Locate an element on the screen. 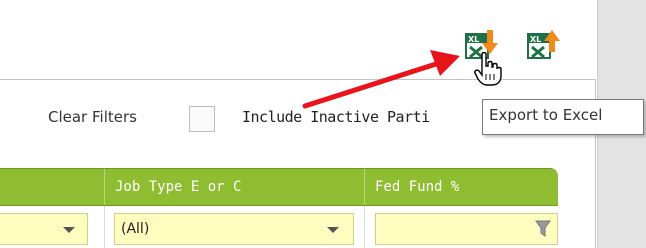 The image size is (646, 248). hand-pointer-cursor-icon is located at coordinates (488, 69).